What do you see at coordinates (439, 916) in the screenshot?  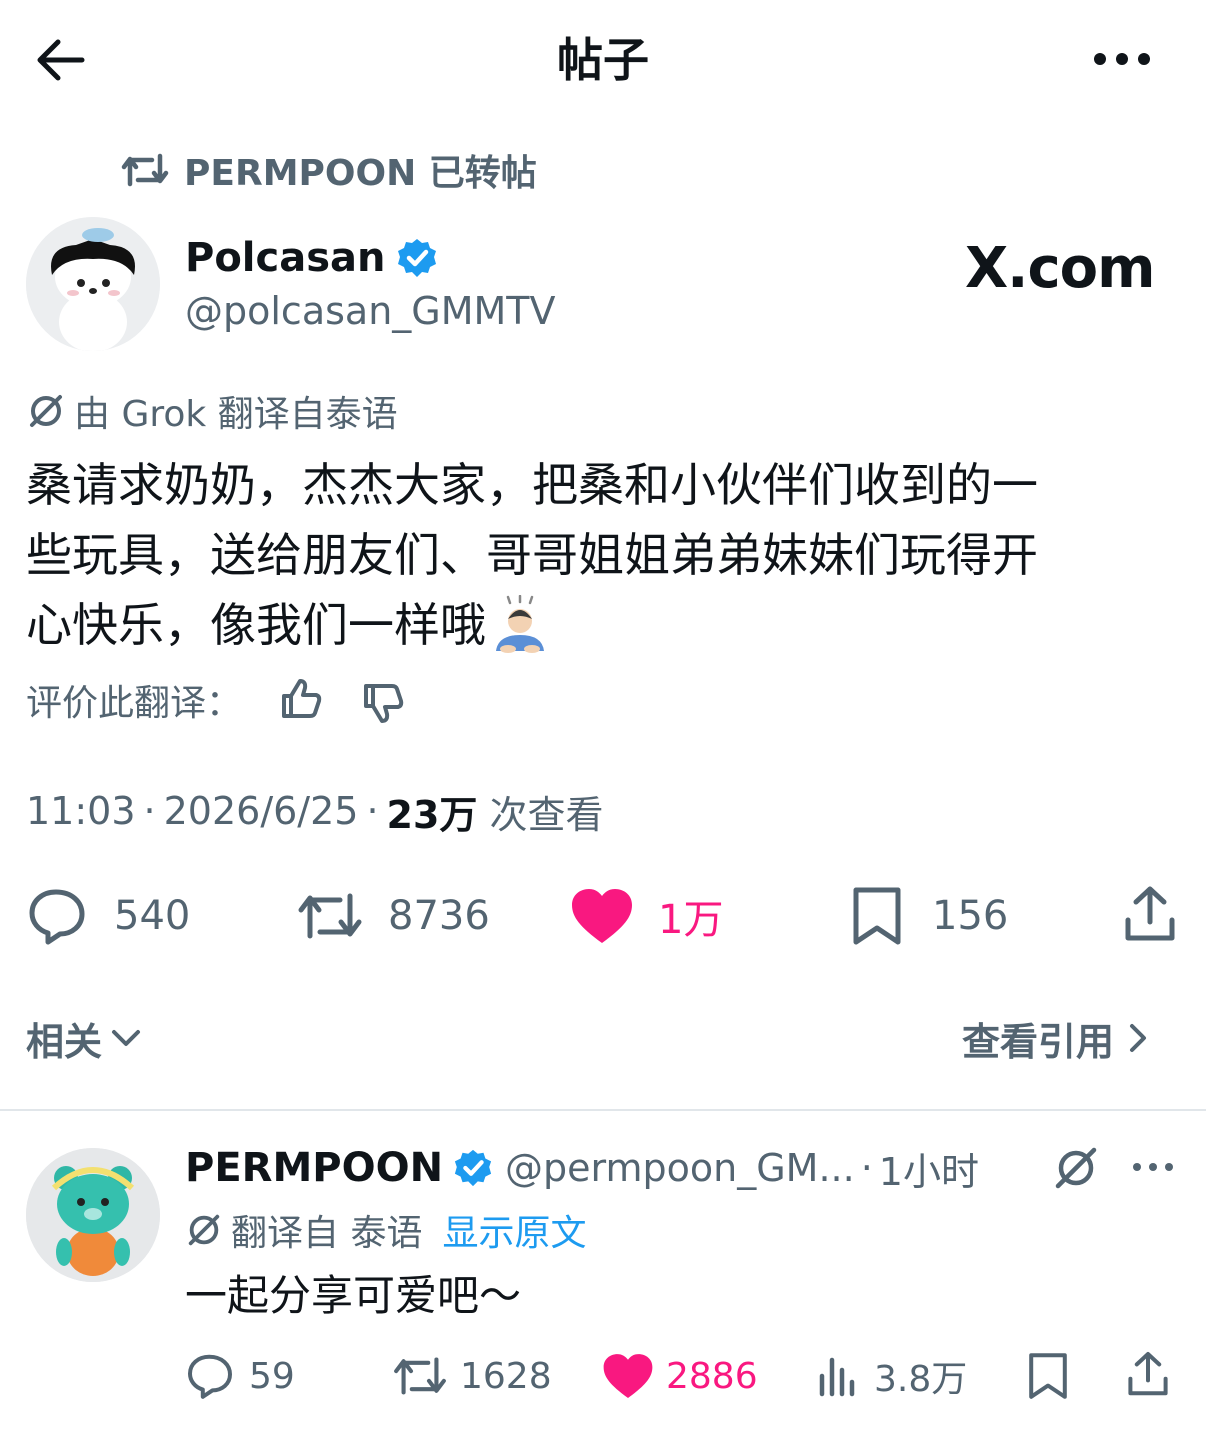 I see `repost-count: 8736` at bounding box center [439, 916].